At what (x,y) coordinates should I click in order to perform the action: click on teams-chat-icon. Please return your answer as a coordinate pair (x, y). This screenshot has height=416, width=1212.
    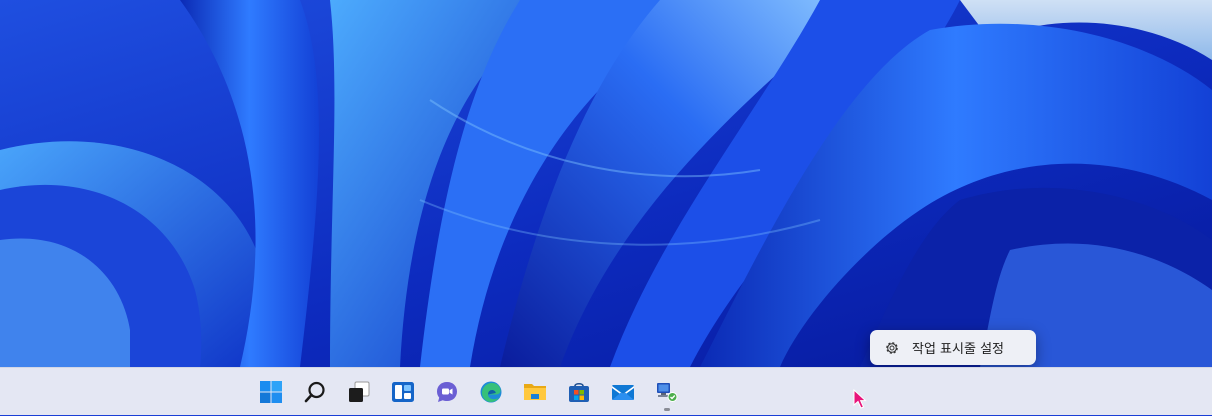
    Looking at the image, I should click on (447, 392).